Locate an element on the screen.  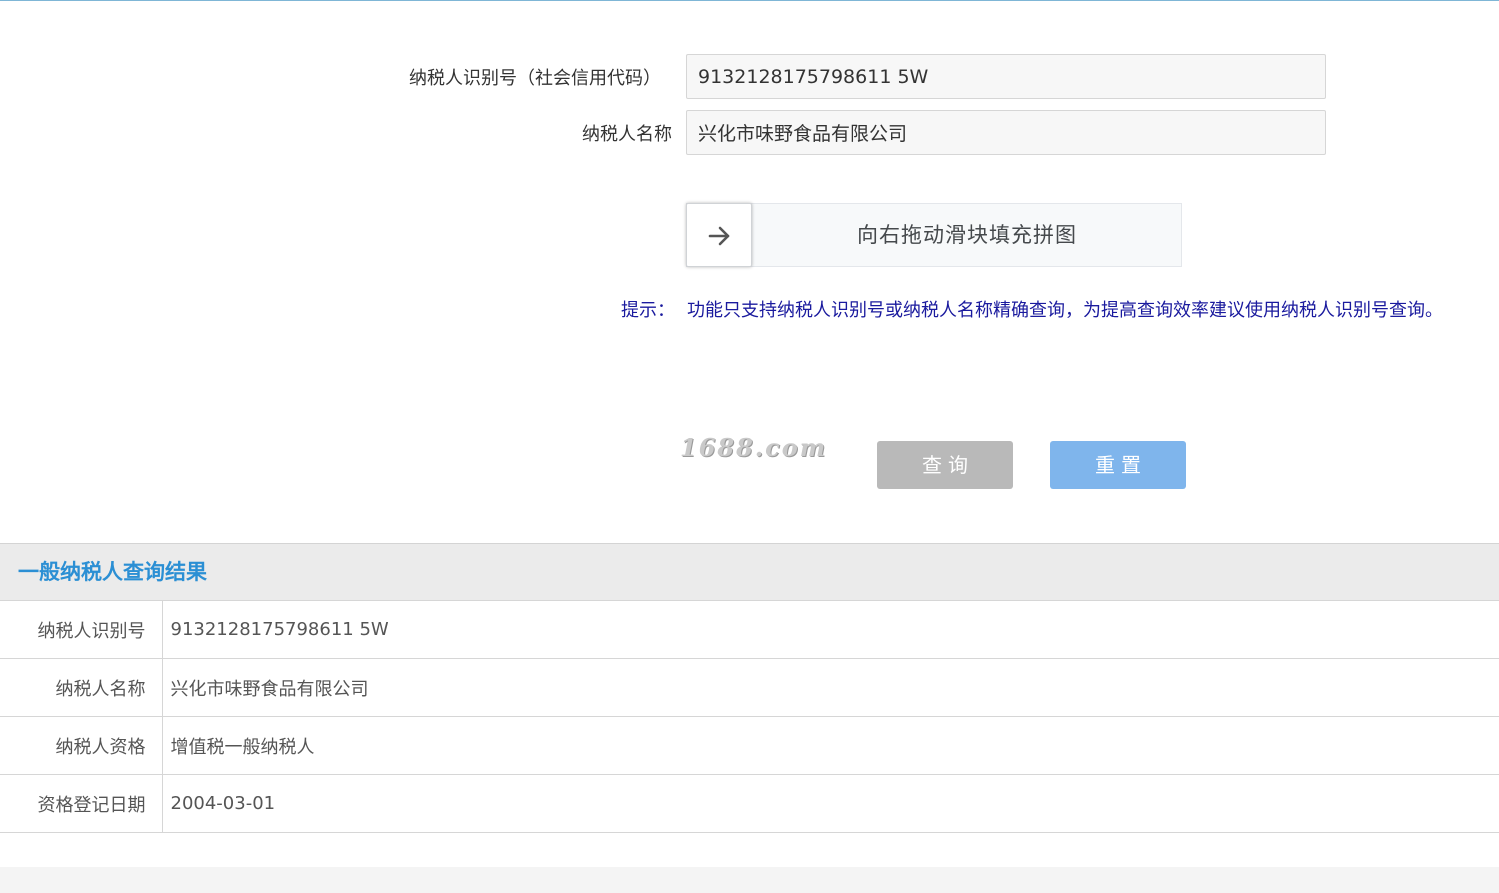
result-header: 一般纳税人查询结果 is located at coordinates (749, 571).